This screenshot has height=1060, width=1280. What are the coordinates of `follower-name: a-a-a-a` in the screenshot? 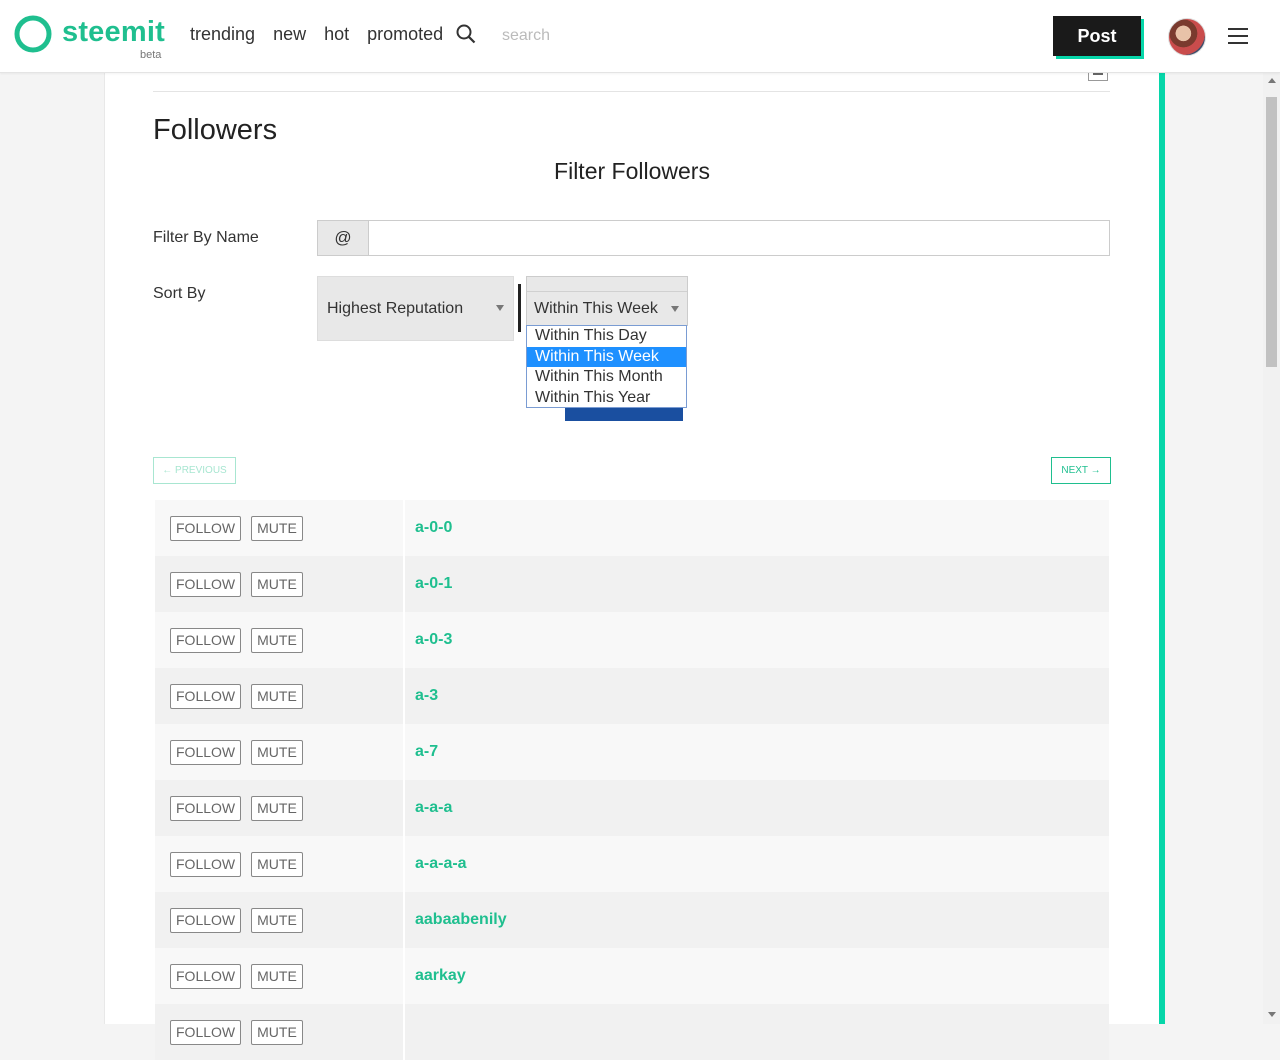 It's located at (757, 864).